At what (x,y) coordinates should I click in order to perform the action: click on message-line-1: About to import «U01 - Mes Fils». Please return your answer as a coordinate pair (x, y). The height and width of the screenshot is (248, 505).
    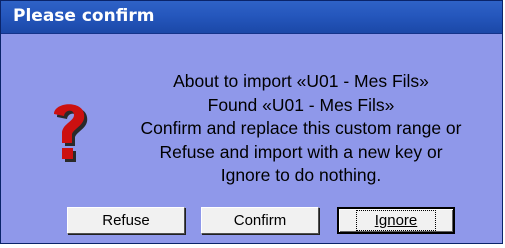
    Looking at the image, I should click on (301, 81).